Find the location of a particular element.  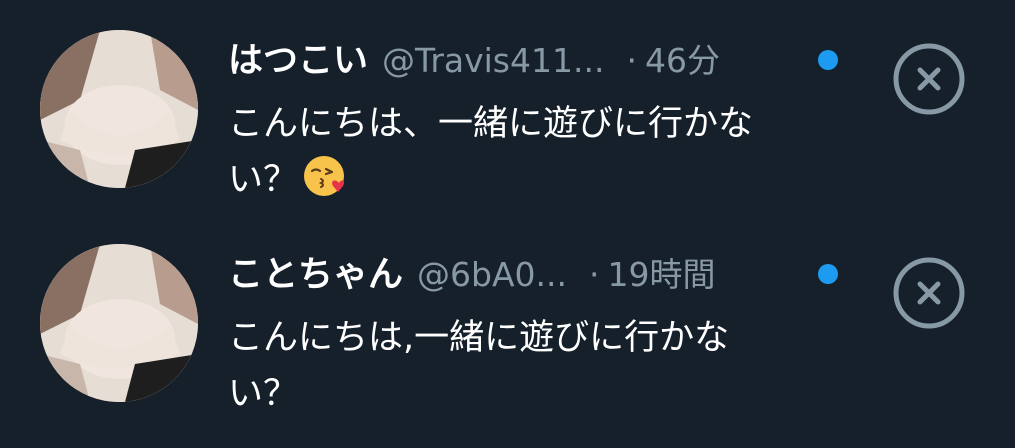

message-text: こんにちは,一緒に遊びに行かない？ is located at coordinates (513, 366).